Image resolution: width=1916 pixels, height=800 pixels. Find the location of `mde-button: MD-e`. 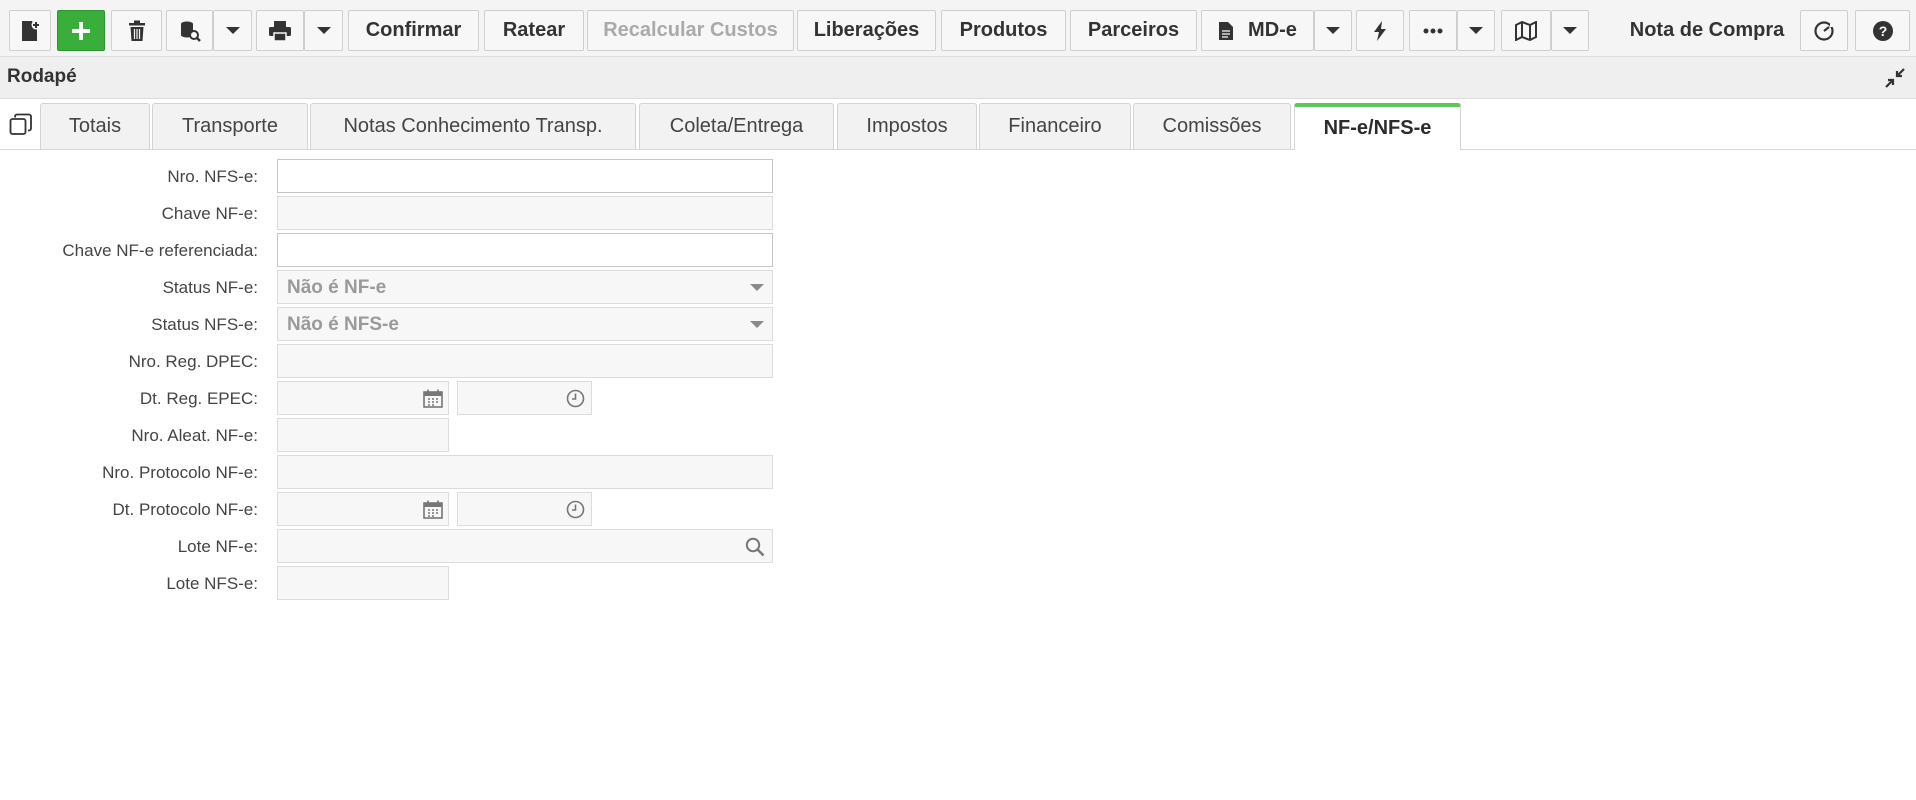

mde-button: MD-e is located at coordinates (1257, 30).